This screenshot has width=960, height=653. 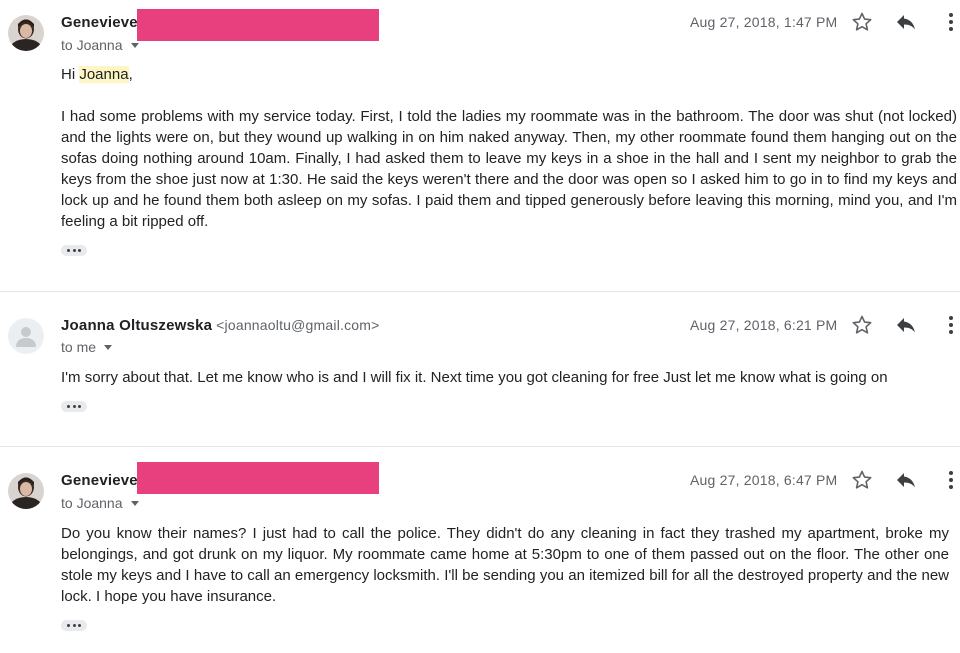 I want to click on message-date: Aug 27, 2018, 1:47 PM, so click(x=764, y=22).